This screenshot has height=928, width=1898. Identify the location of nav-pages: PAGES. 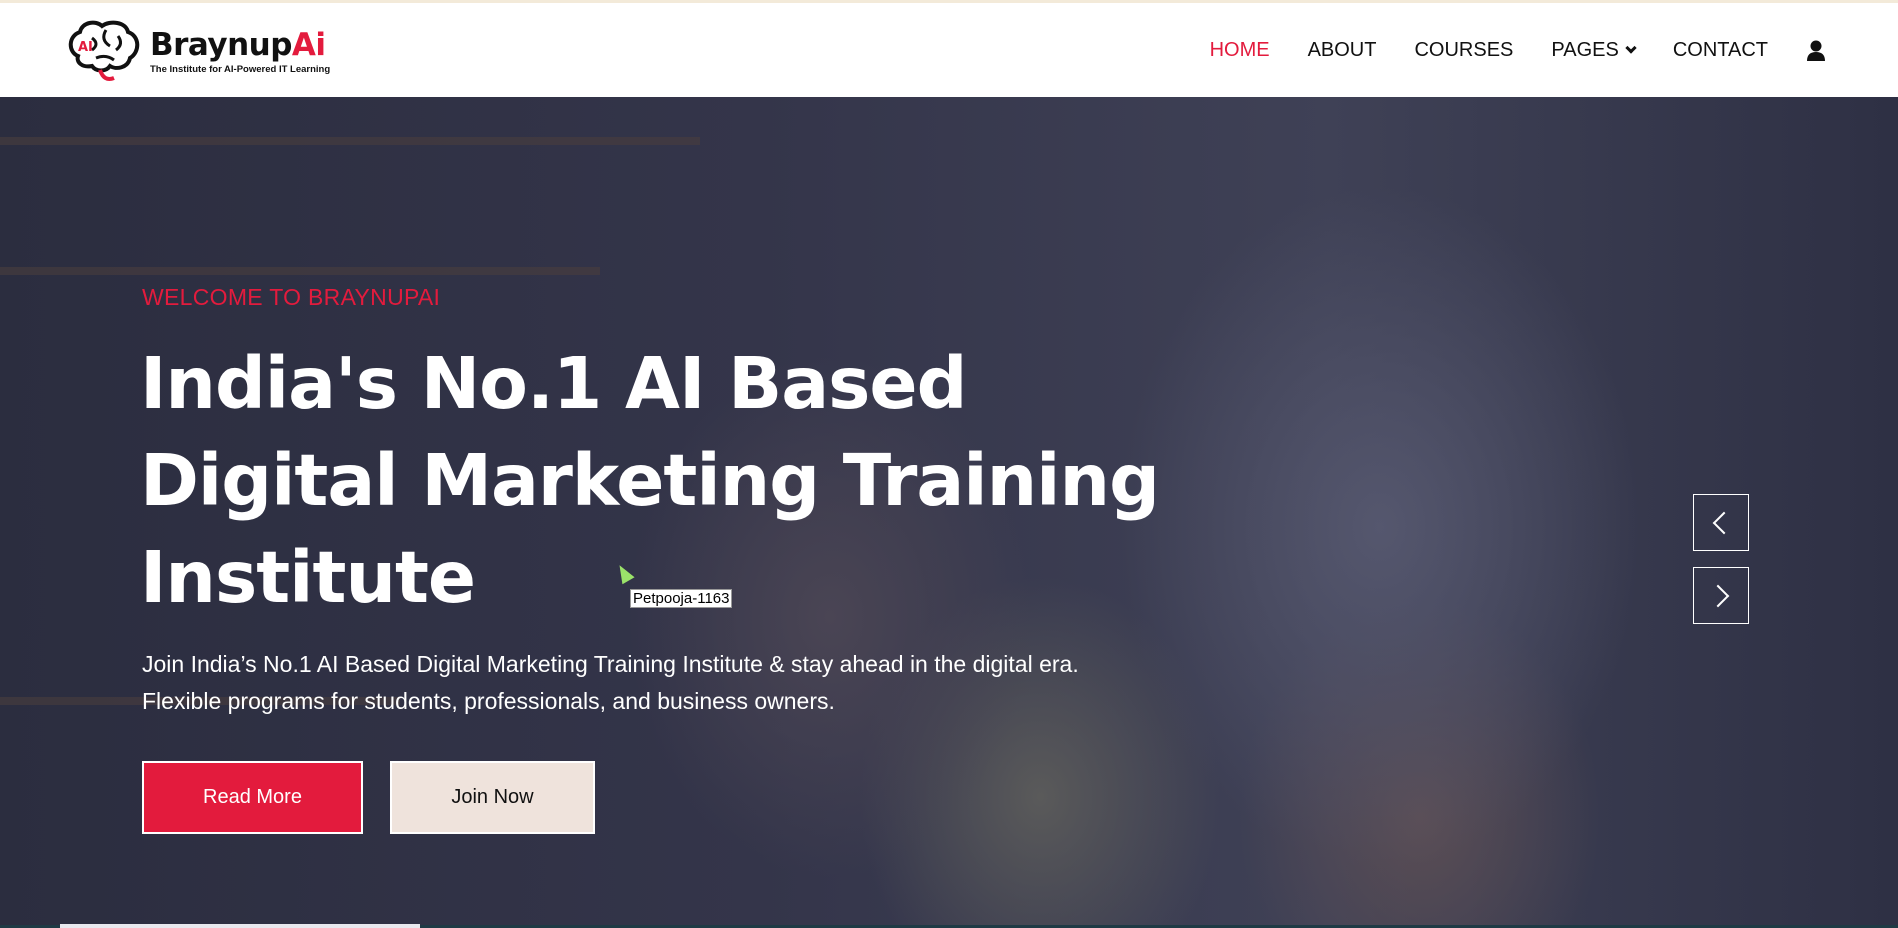
(1594, 50).